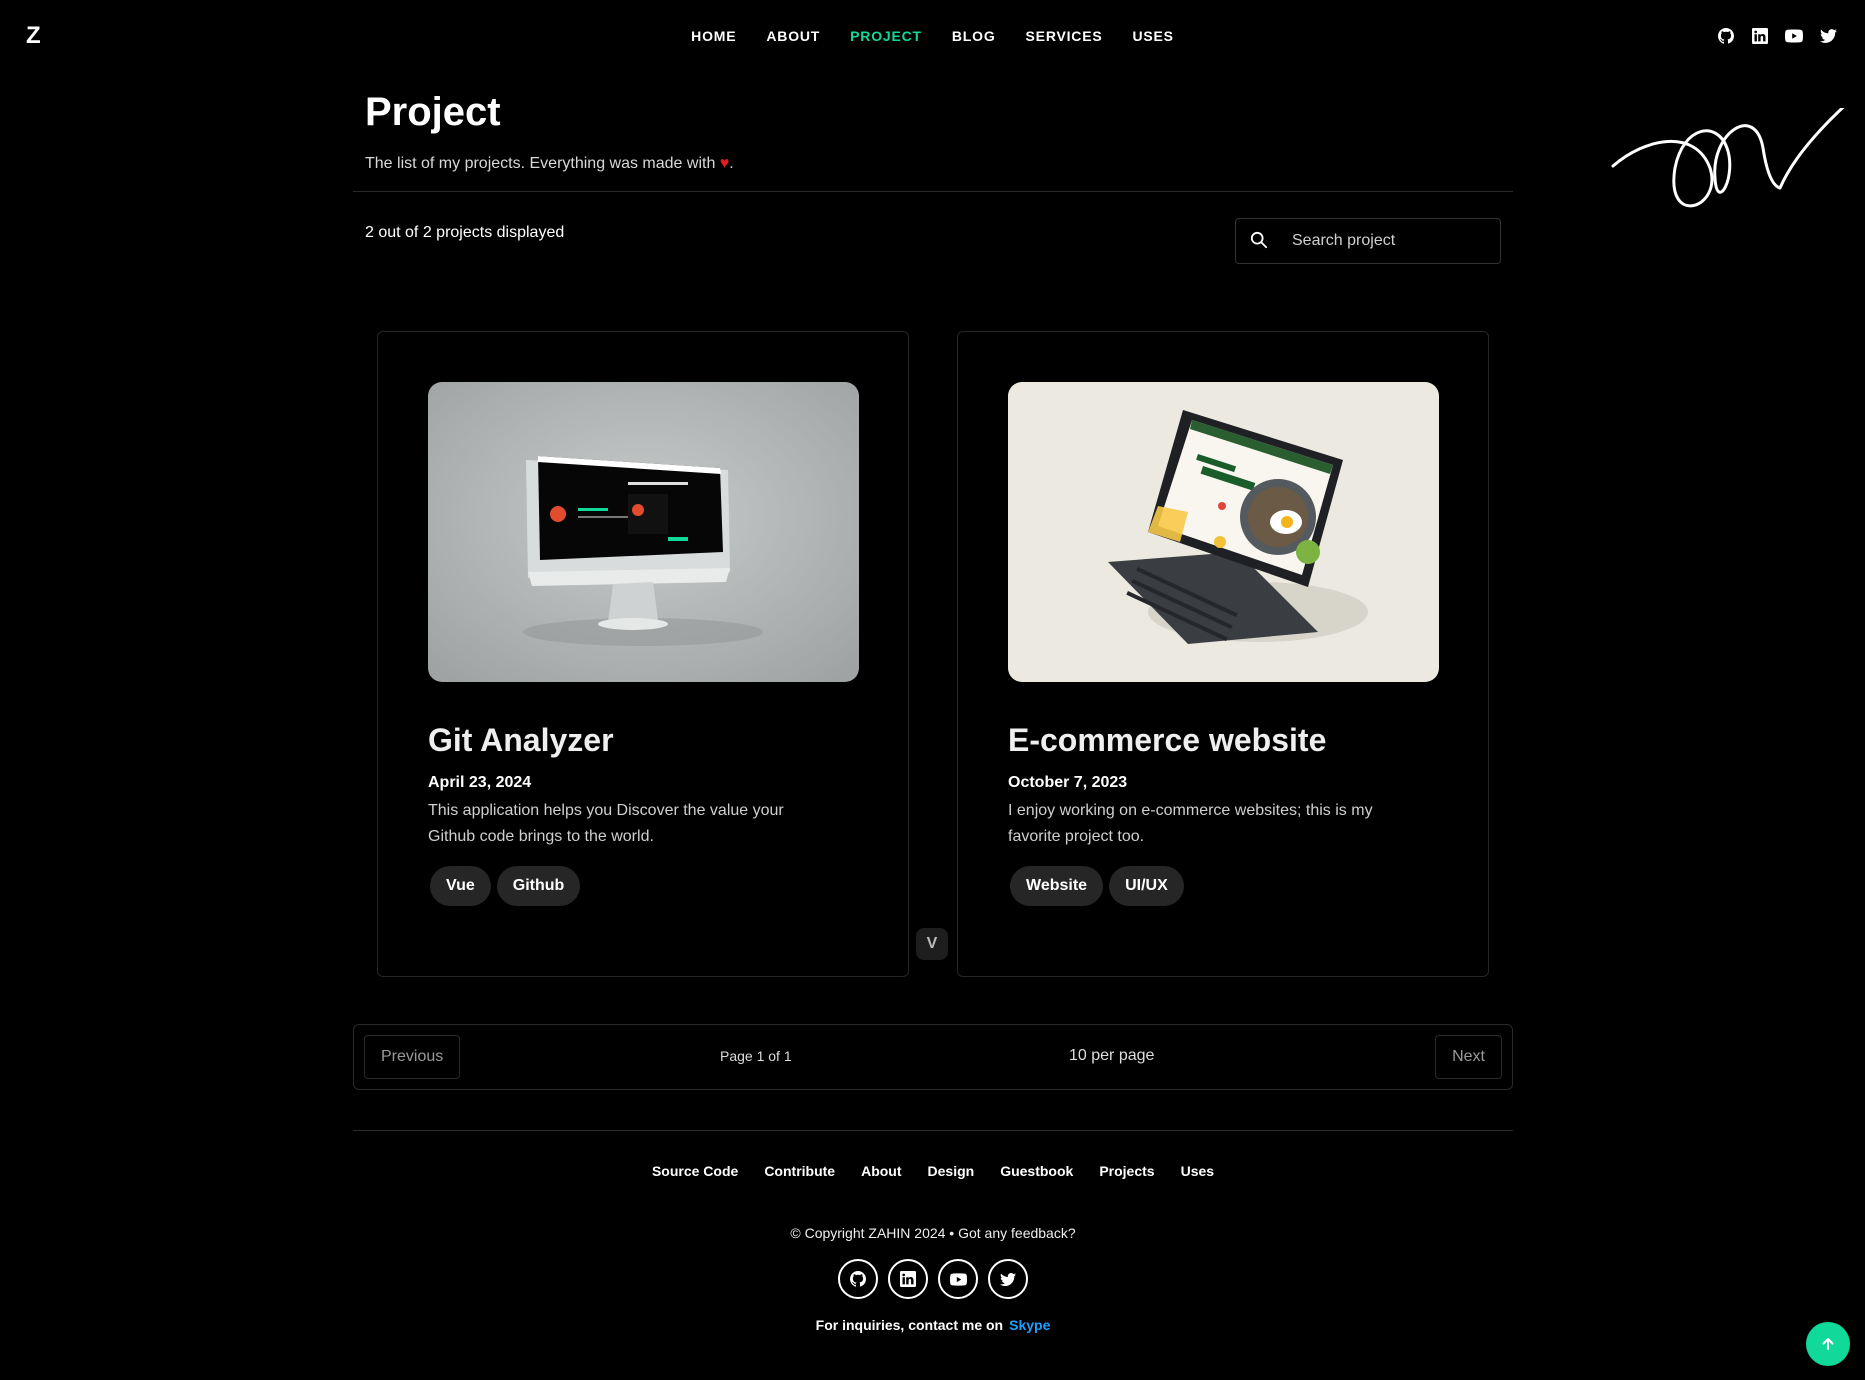 Image resolution: width=1865 pixels, height=1380 pixels. What do you see at coordinates (1068, 782) in the screenshot?
I see `project-date: October 7, 2023` at bounding box center [1068, 782].